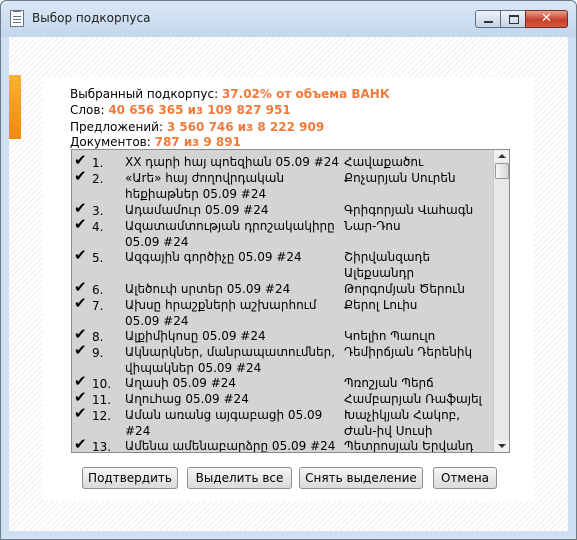  Describe the element at coordinates (197, 210) in the screenshot. I see `item-title: Ադամամուր 05.09 #24` at that location.